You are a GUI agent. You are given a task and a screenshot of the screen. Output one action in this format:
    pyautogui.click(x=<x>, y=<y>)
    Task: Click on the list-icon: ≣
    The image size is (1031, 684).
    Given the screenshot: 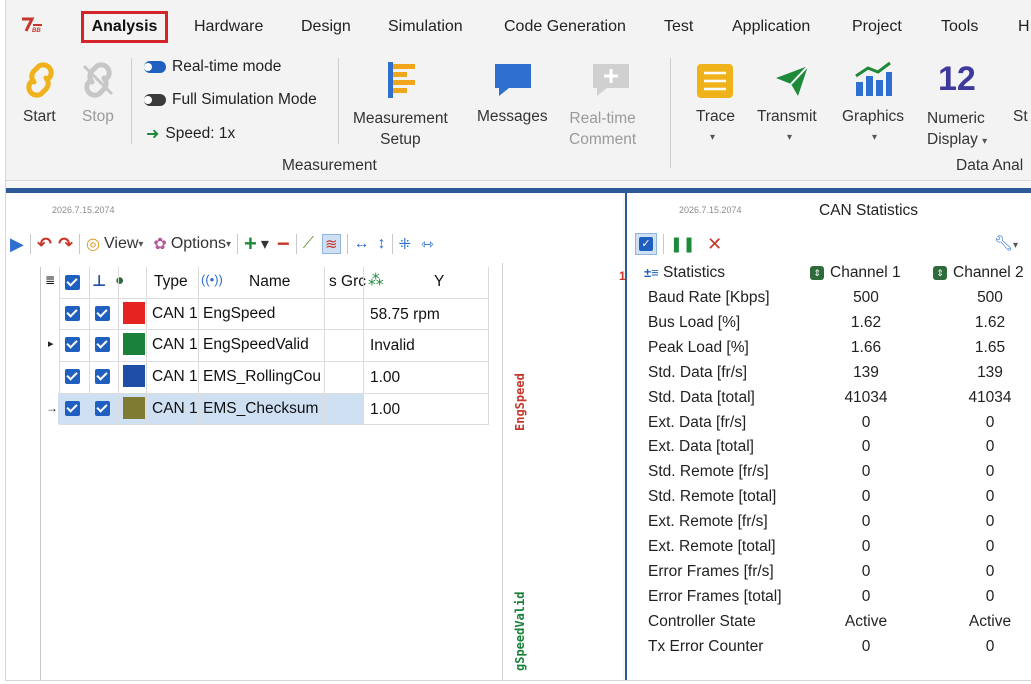 What is the action you would take?
    pyautogui.click(x=50, y=280)
    